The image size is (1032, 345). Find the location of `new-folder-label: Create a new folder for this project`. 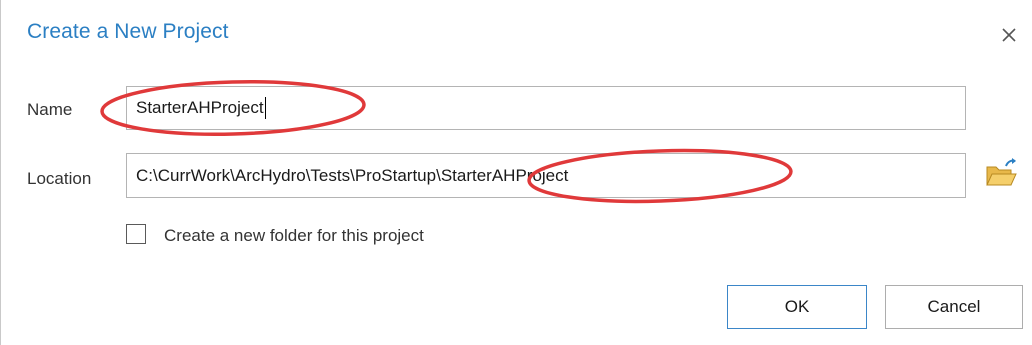

new-folder-label: Create a new folder for this project is located at coordinates (294, 236).